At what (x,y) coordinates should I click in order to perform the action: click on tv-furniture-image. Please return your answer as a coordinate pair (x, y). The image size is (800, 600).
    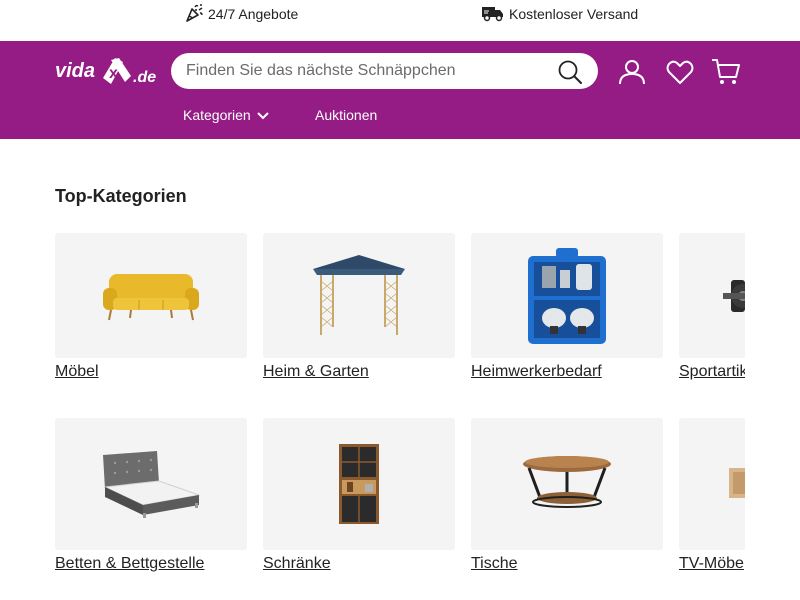
    Looking at the image, I should click on (712, 484).